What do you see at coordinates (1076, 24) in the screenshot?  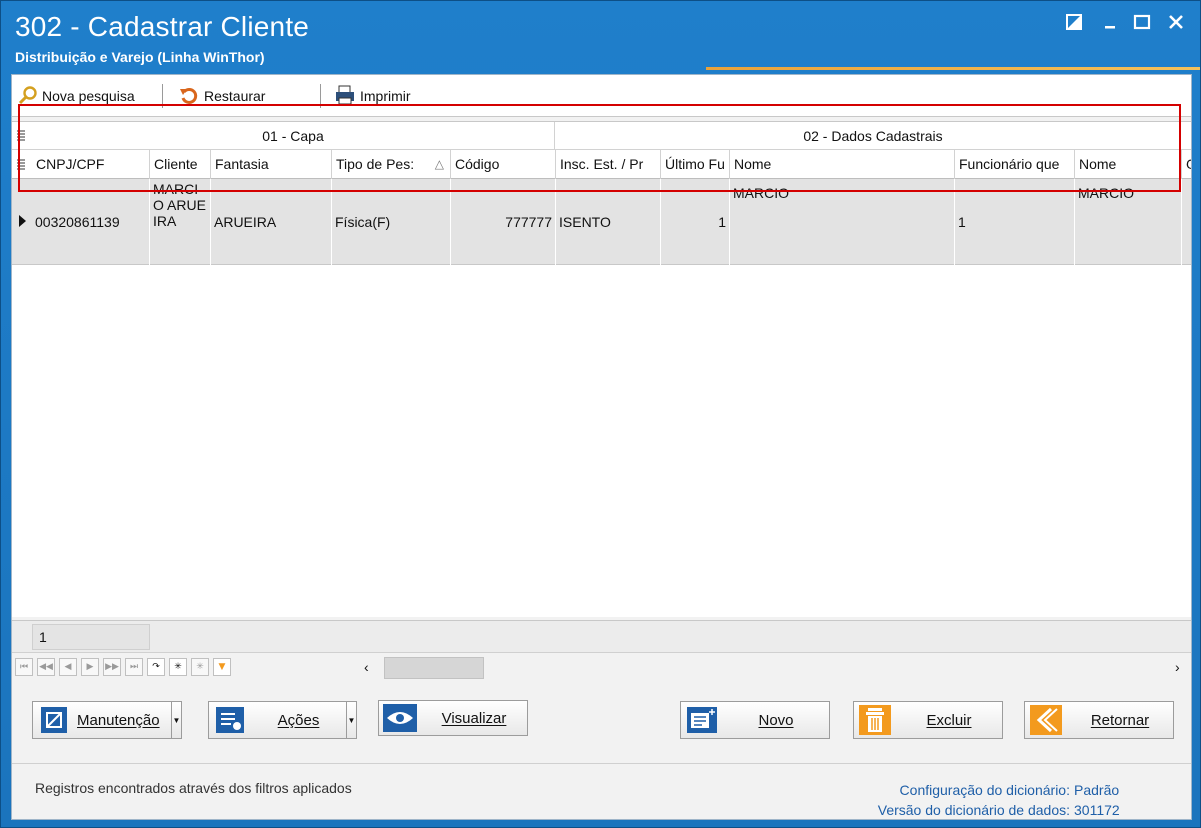 I see `restore-window-icon` at bounding box center [1076, 24].